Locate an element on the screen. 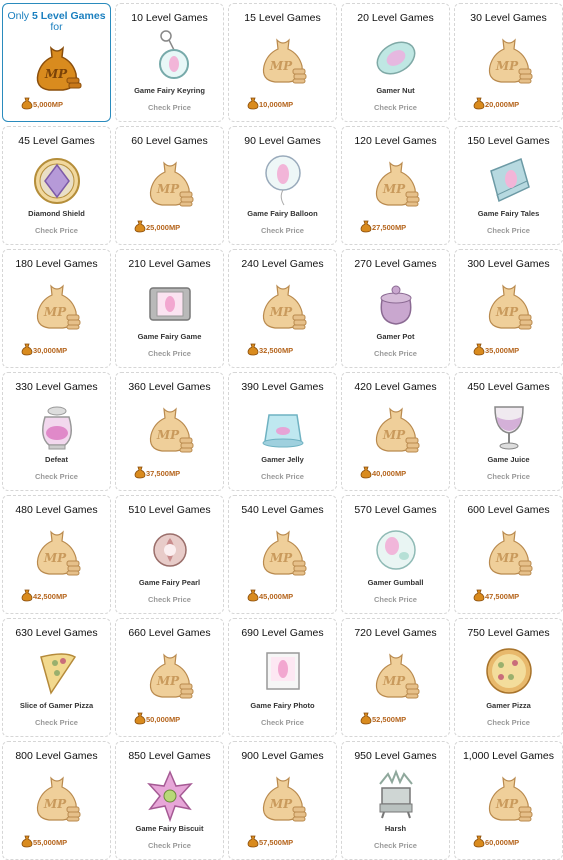 Image resolution: width=563 pixels, height=860 pixels. pizza-slice-icon is located at coordinates (57, 671).